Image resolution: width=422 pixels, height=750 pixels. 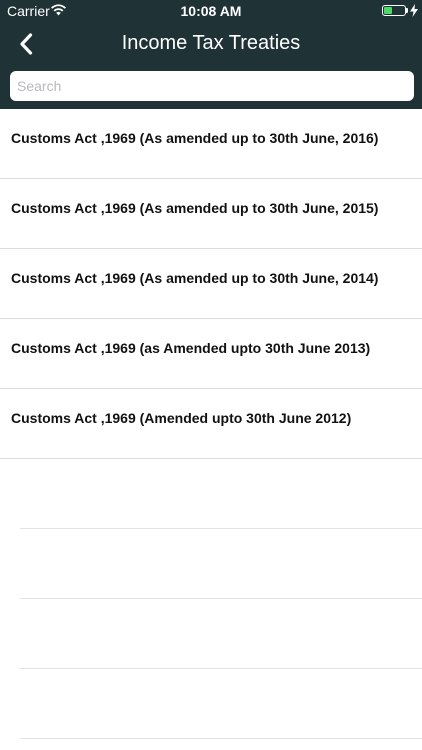 I want to click on search-bar, so click(x=211, y=87).